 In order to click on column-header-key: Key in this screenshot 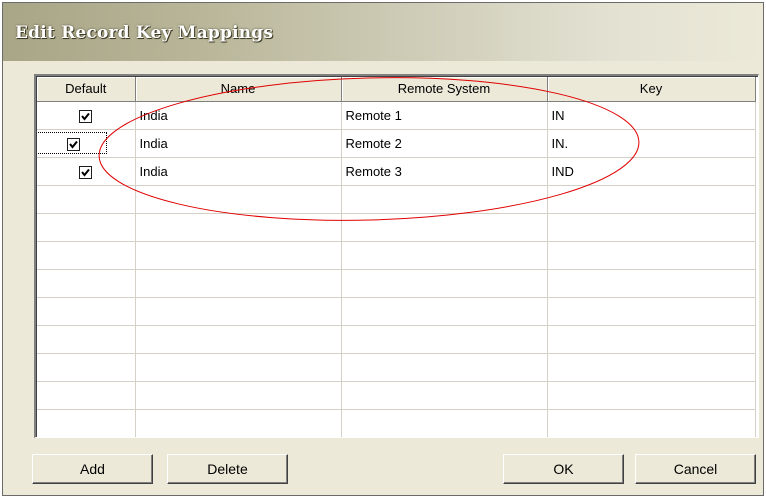, I will do `click(651, 89)`.